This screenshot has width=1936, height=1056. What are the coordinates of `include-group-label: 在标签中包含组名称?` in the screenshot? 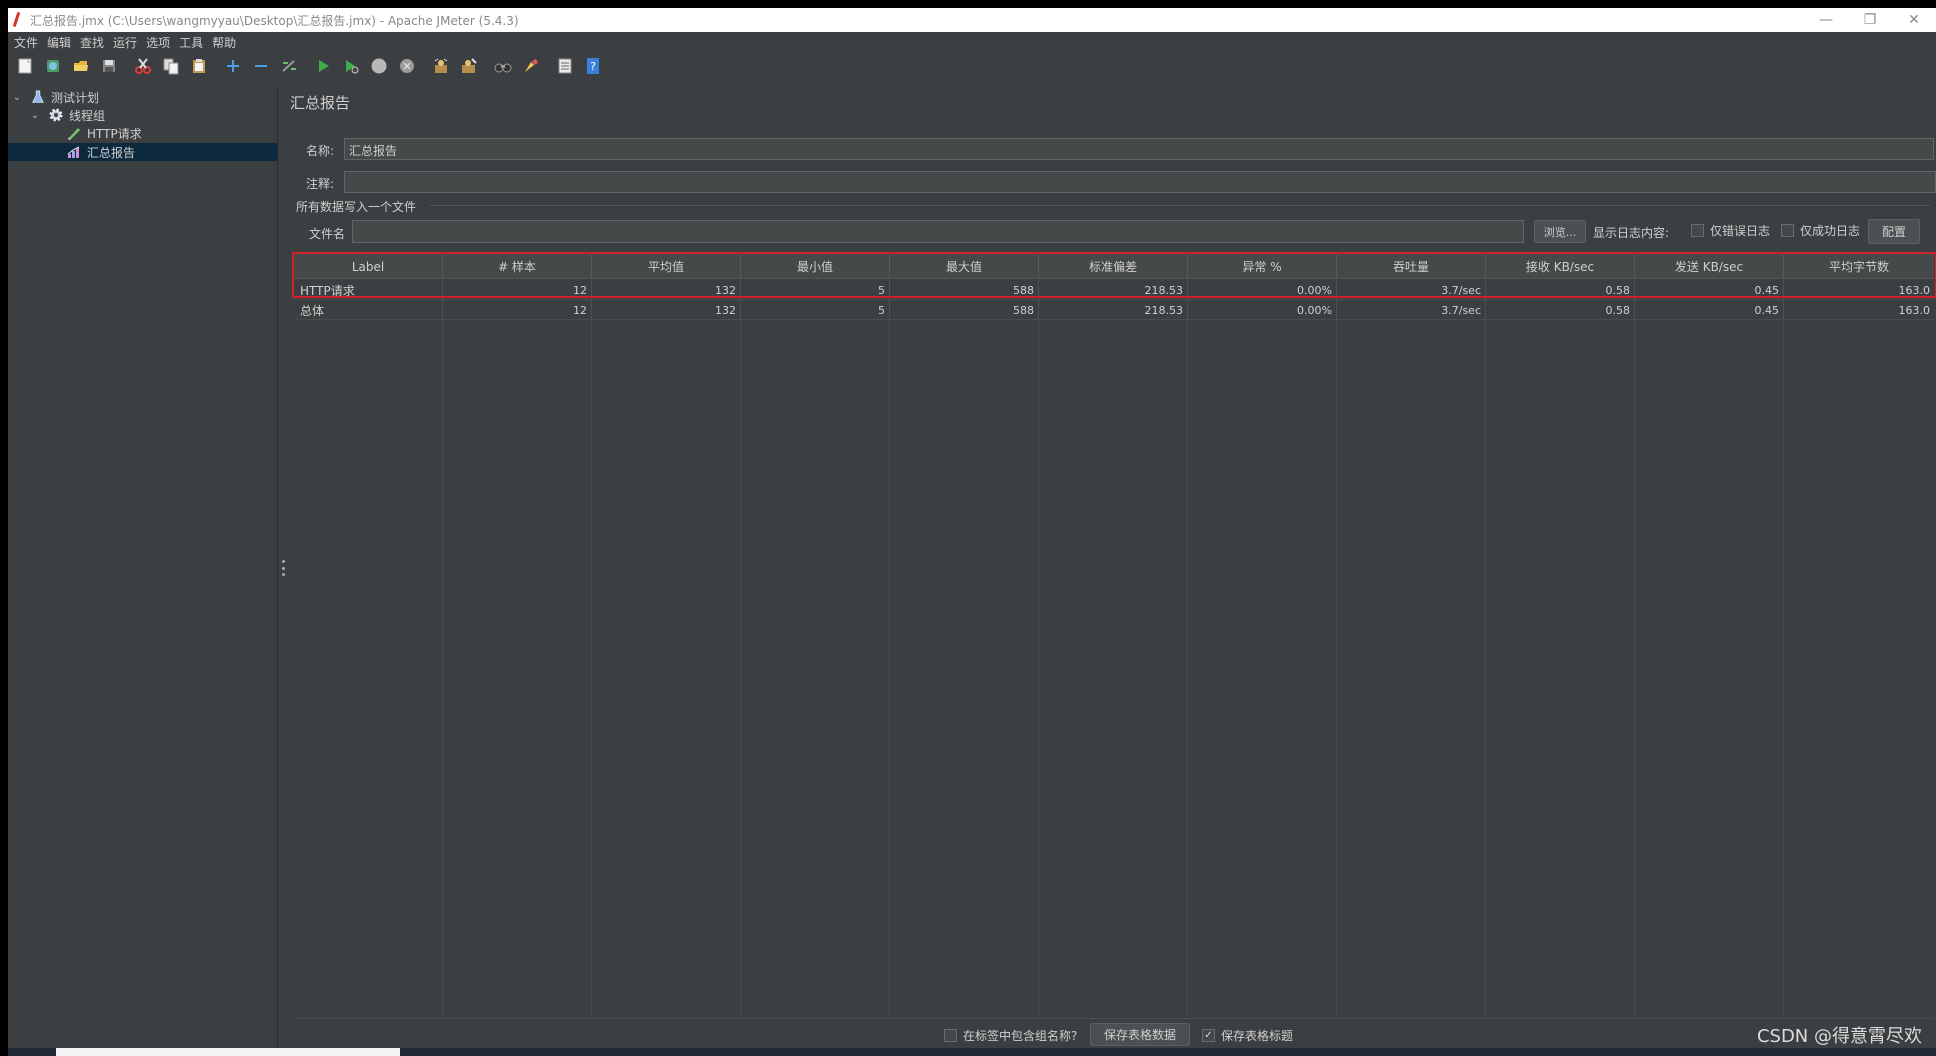 It's located at (1020, 1036).